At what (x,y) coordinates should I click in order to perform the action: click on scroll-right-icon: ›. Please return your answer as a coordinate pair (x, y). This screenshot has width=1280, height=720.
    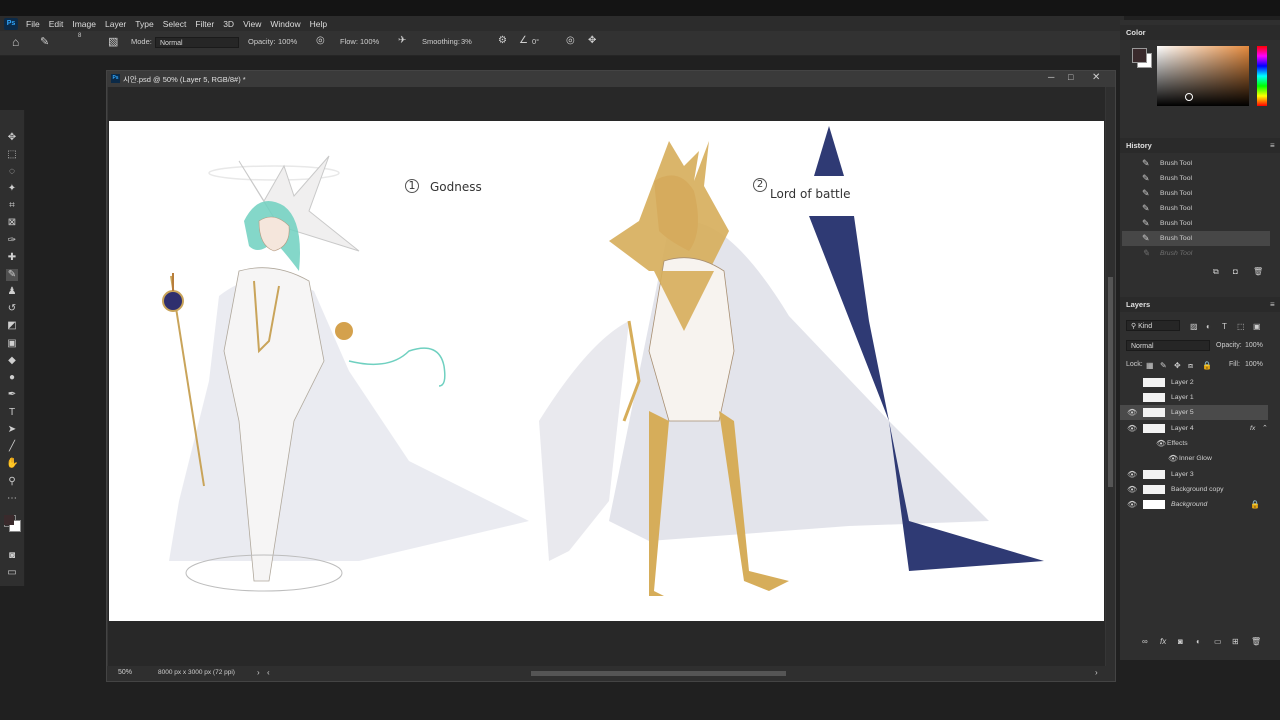
    Looking at the image, I should click on (1096, 672).